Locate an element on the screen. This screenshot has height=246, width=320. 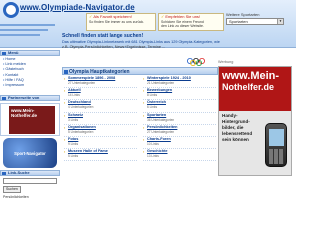
category-count: 3 Links is located at coordinates (73, 119).